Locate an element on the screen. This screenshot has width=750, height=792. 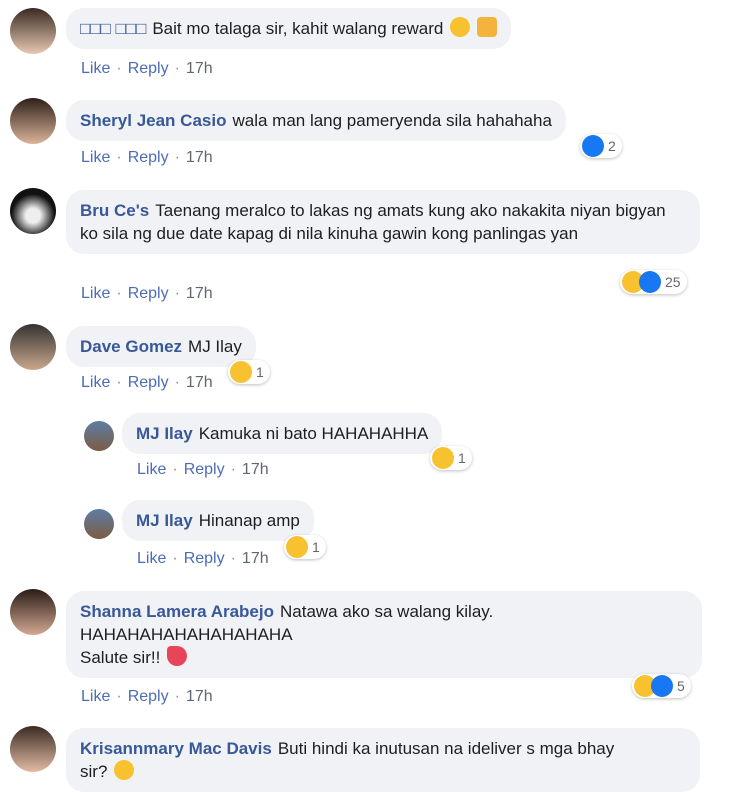
reaction-badge: 25 is located at coordinates (653, 282).